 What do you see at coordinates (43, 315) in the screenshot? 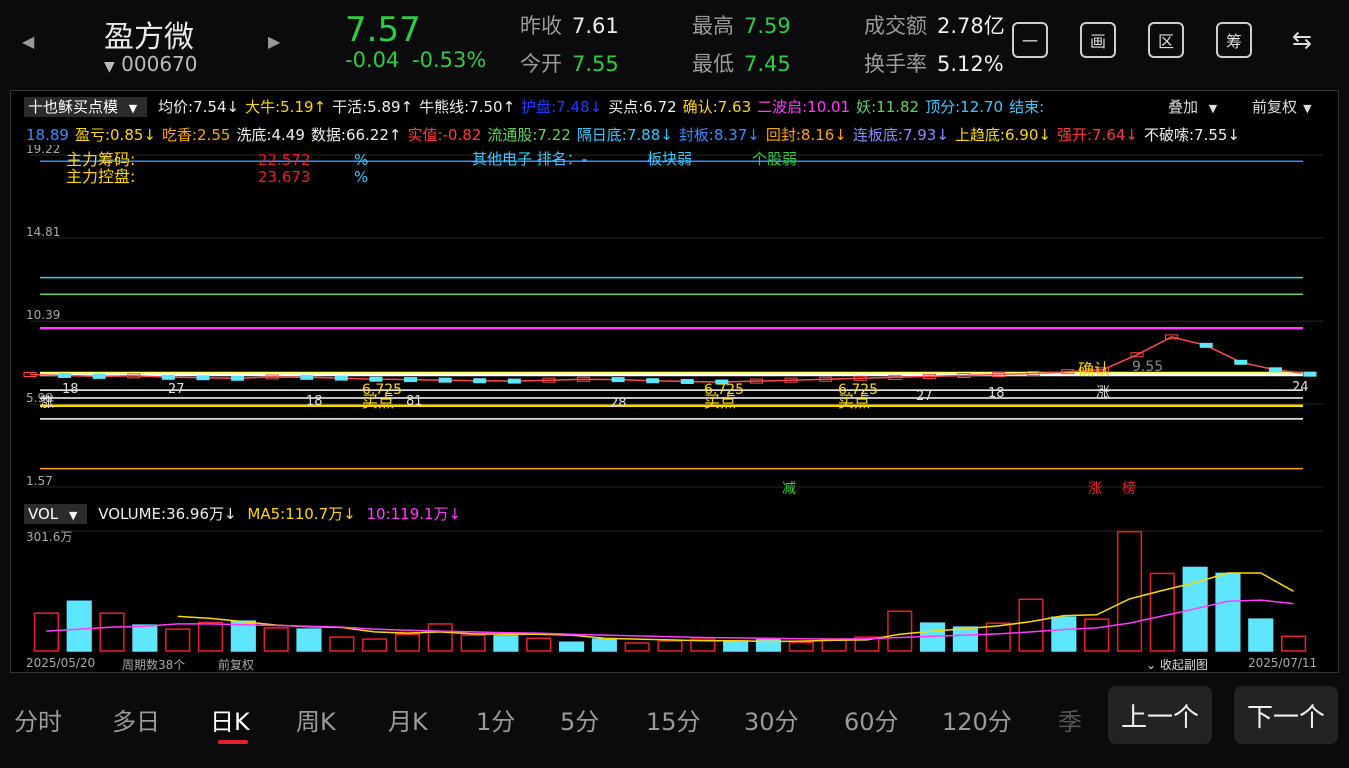
I see `y-tick-label: 10.39` at bounding box center [43, 315].